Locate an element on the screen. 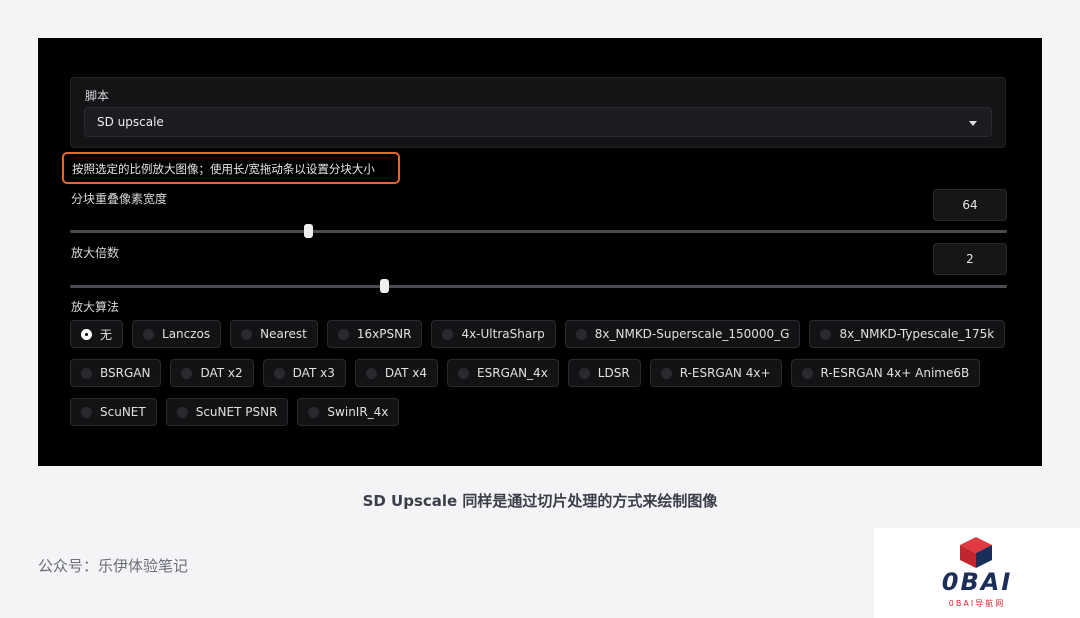  upscaler-option-label: DAT x4 is located at coordinates (406, 373).